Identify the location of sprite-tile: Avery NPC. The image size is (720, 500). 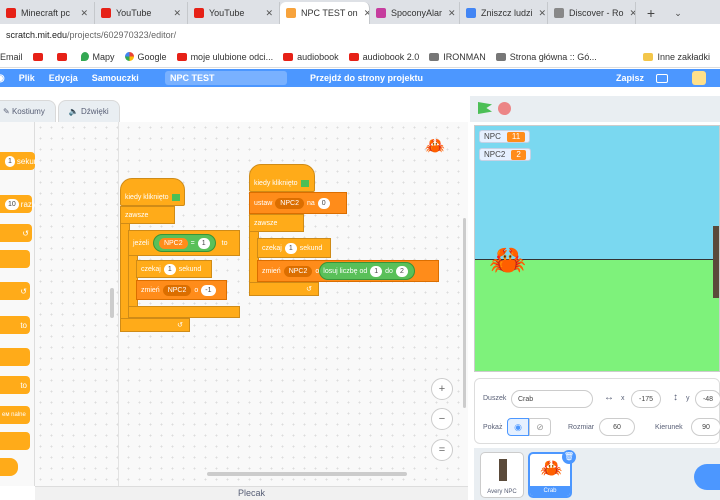
(502, 475).